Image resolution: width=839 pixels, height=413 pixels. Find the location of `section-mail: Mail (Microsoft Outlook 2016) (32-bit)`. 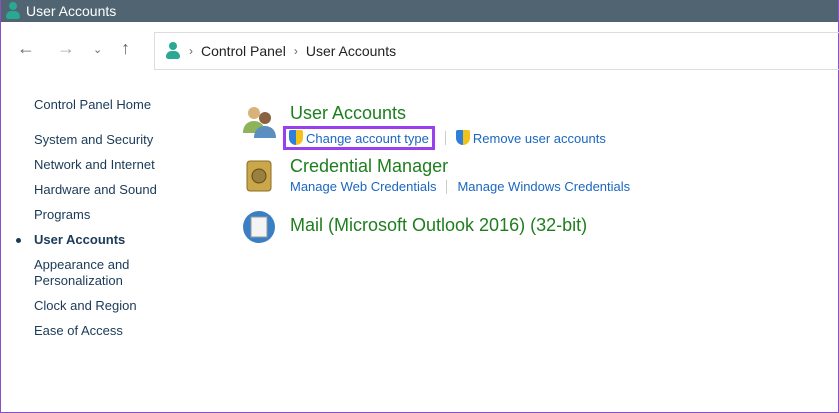

section-mail: Mail (Microsoft Outlook 2016) (32-bit) is located at coordinates (435, 226).